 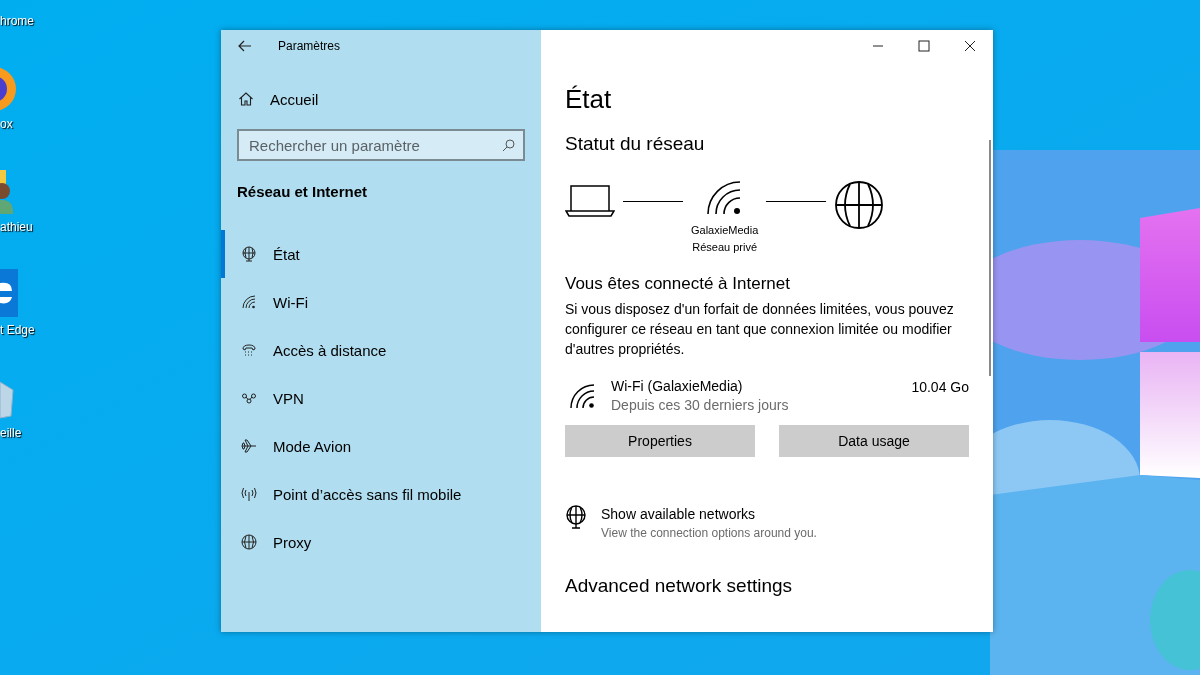 What do you see at coordinates (677, 386) in the screenshot?
I see `connection-name: Wi-Fi (GalaxieMedia)` at bounding box center [677, 386].